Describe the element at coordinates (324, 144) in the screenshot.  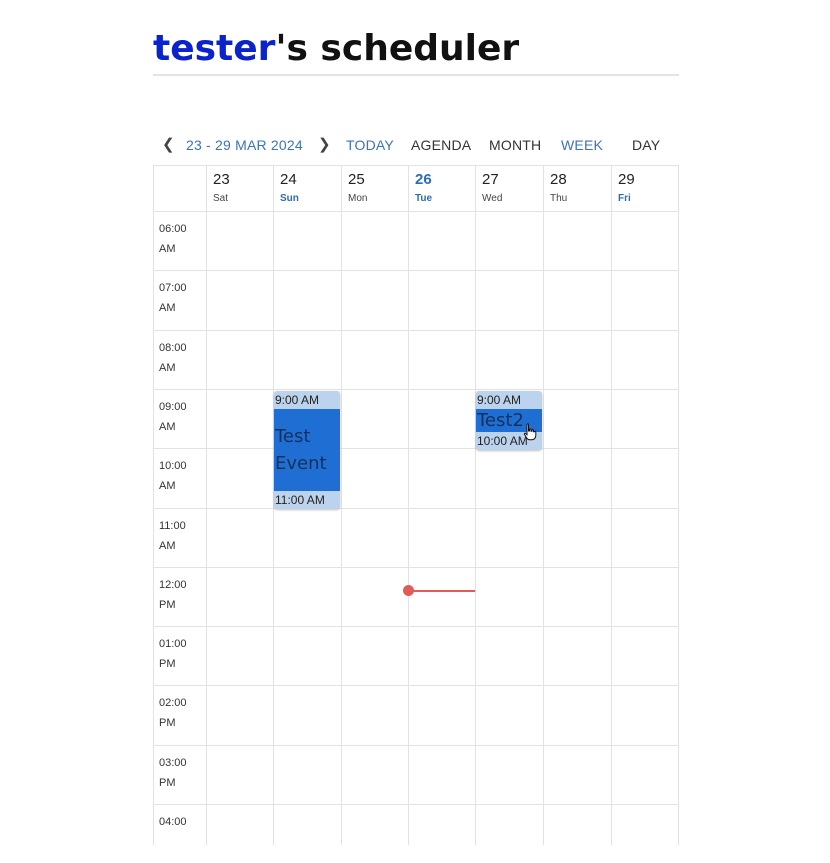
I see `chevron-right-icon: ❯` at that location.